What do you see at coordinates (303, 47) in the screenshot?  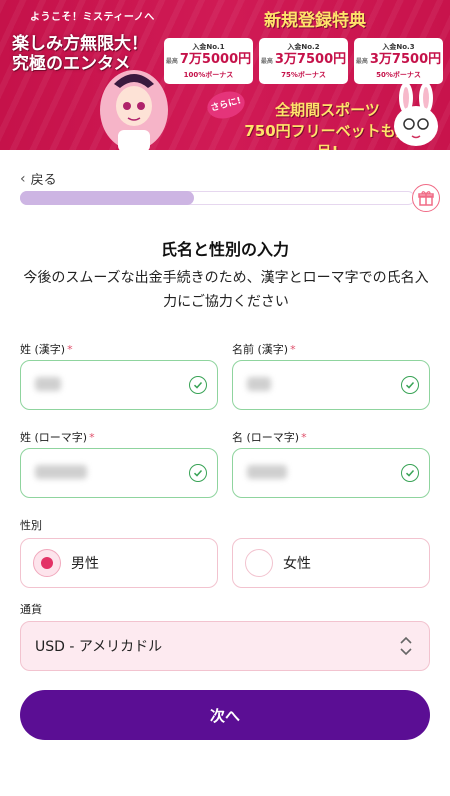 I see `bonus-card-label: 入金No.2` at bounding box center [303, 47].